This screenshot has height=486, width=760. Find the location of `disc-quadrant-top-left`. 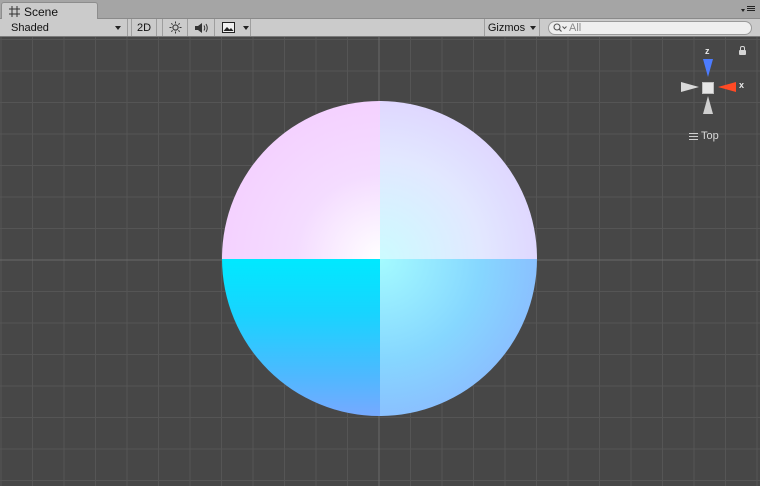

disc-quadrant-top-left is located at coordinates (301, 180).